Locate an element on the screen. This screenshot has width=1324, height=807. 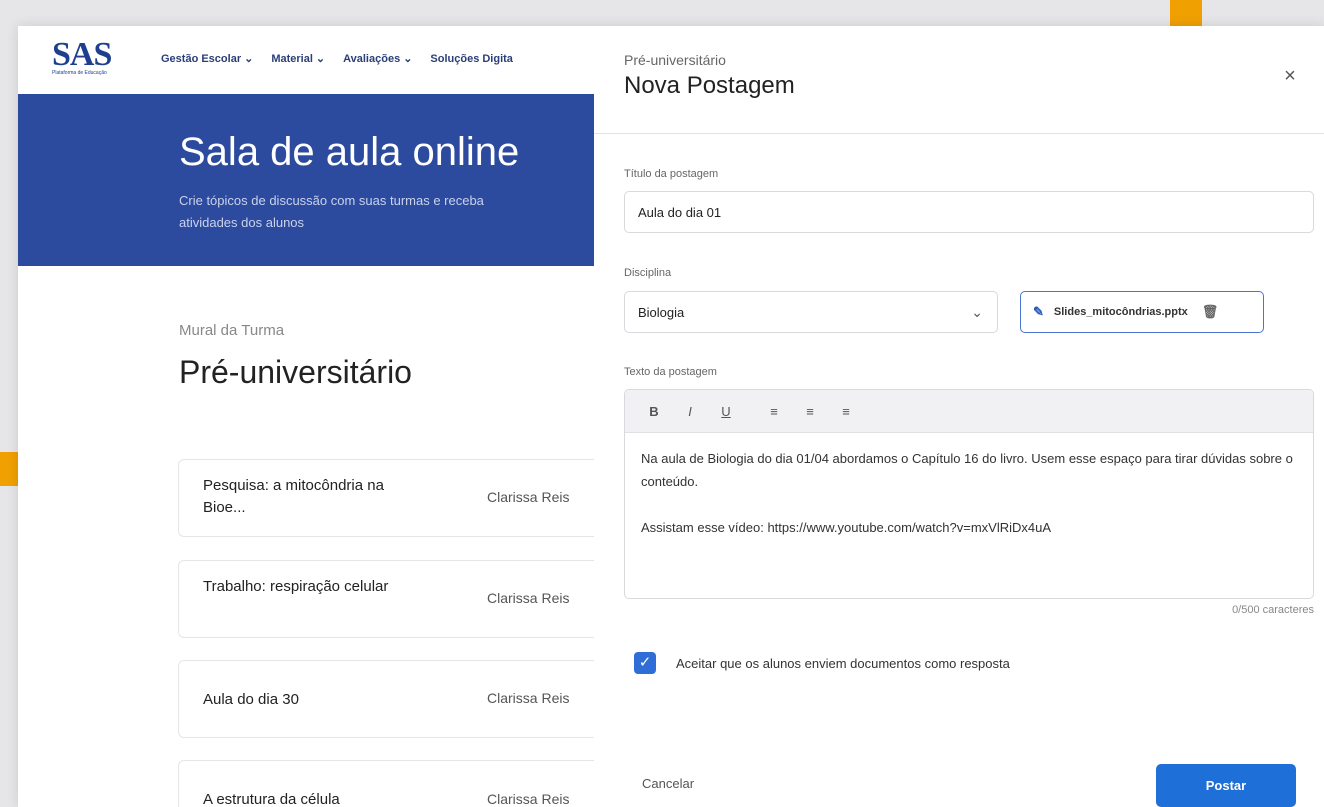
paperclip-icon: ✎ is located at coordinates (1038, 311).